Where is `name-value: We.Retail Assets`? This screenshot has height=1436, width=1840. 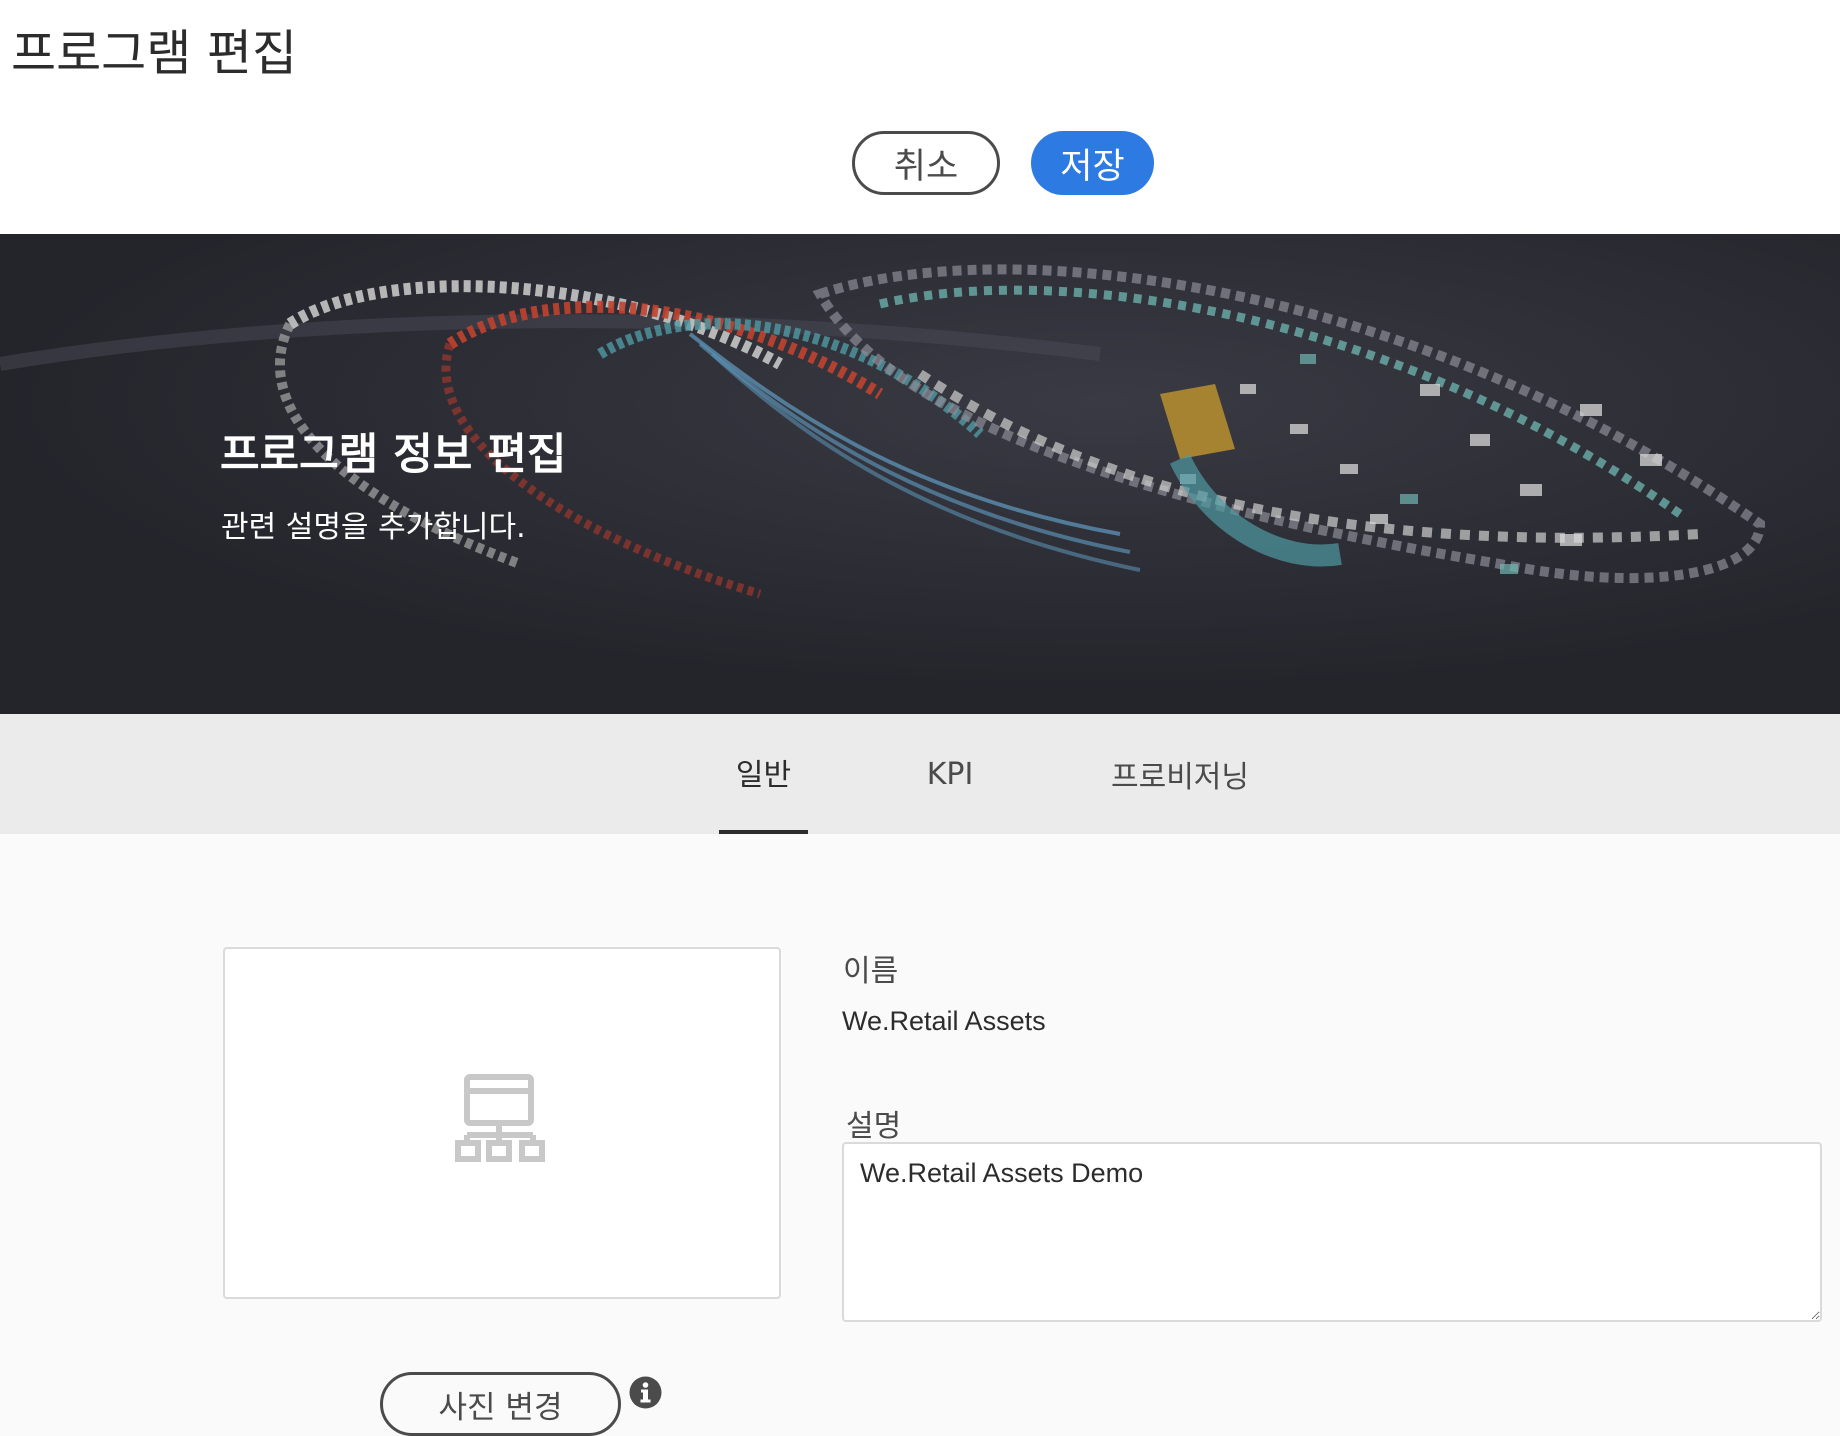
name-value: We.Retail Assets is located at coordinates (944, 1021).